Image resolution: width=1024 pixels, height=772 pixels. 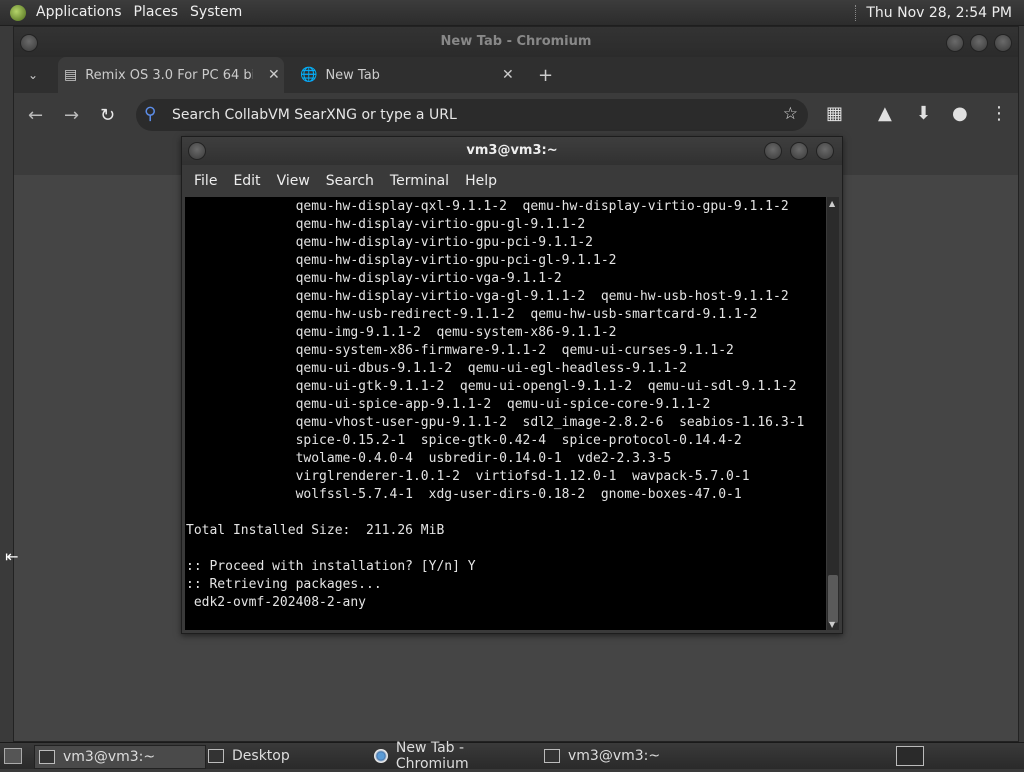 What do you see at coordinates (960, 113) in the screenshot?
I see `profile-avatar-icon: ●` at bounding box center [960, 113].